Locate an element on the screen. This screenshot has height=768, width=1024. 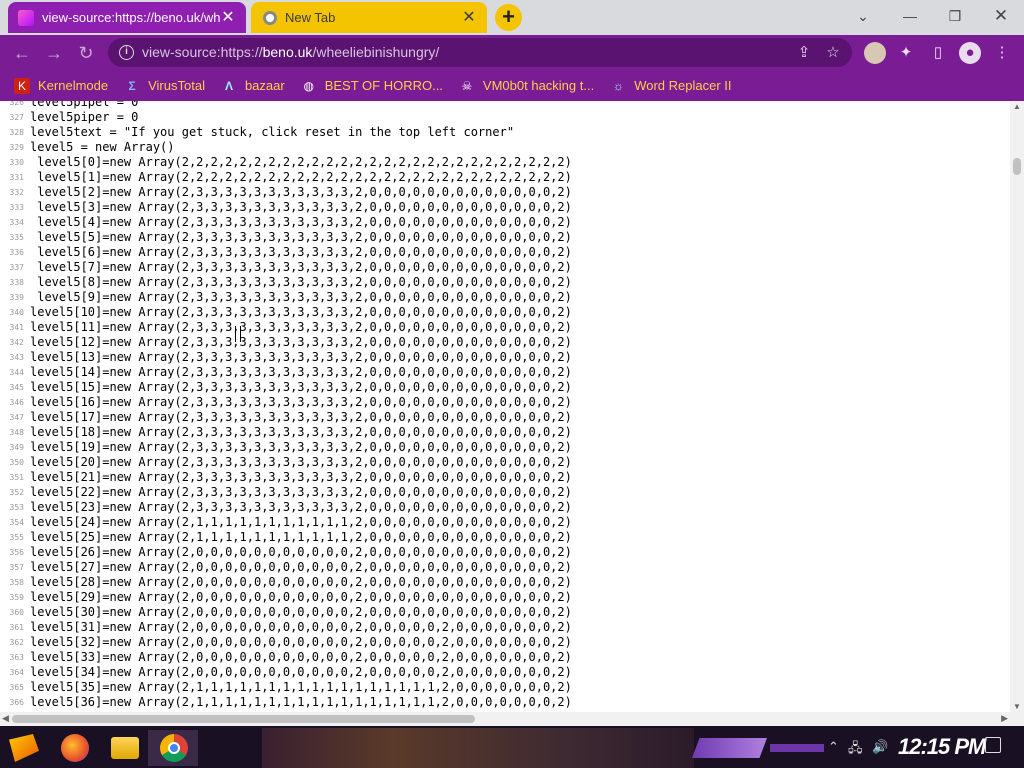
extensions-puzzle-icon: ✦ is located at coordinates (906, 53).